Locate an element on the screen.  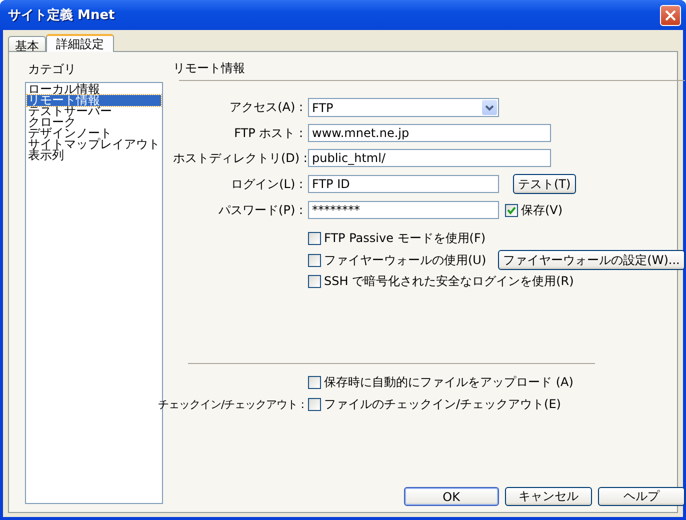
category-item: クローク is located at coordinates (94, 122).